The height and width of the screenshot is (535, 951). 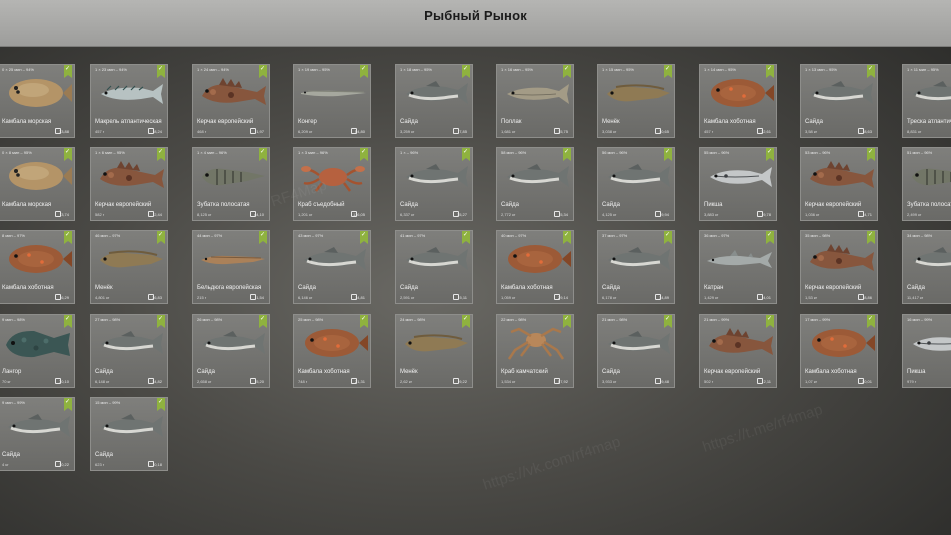 What do you see at coordinates (839, 101) in the screenshot?
I see `fish-card: 1 × 13 мин – 95% ✓ Сайда 3,58 кг 8,63` at bounding box center [839, 101].